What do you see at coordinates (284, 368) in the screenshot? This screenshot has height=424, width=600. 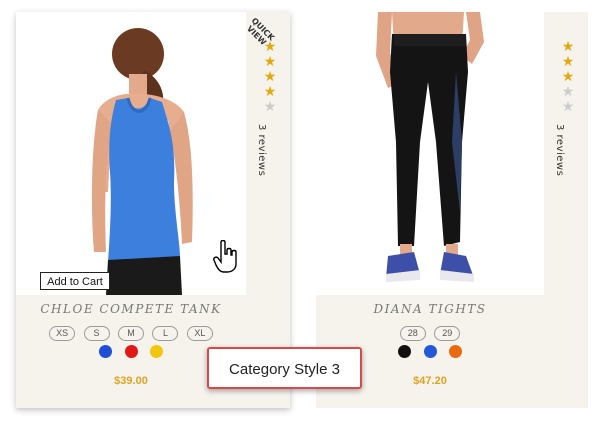 I see `category-style-callout: Category Style 3` at bounding box center [284, 368].